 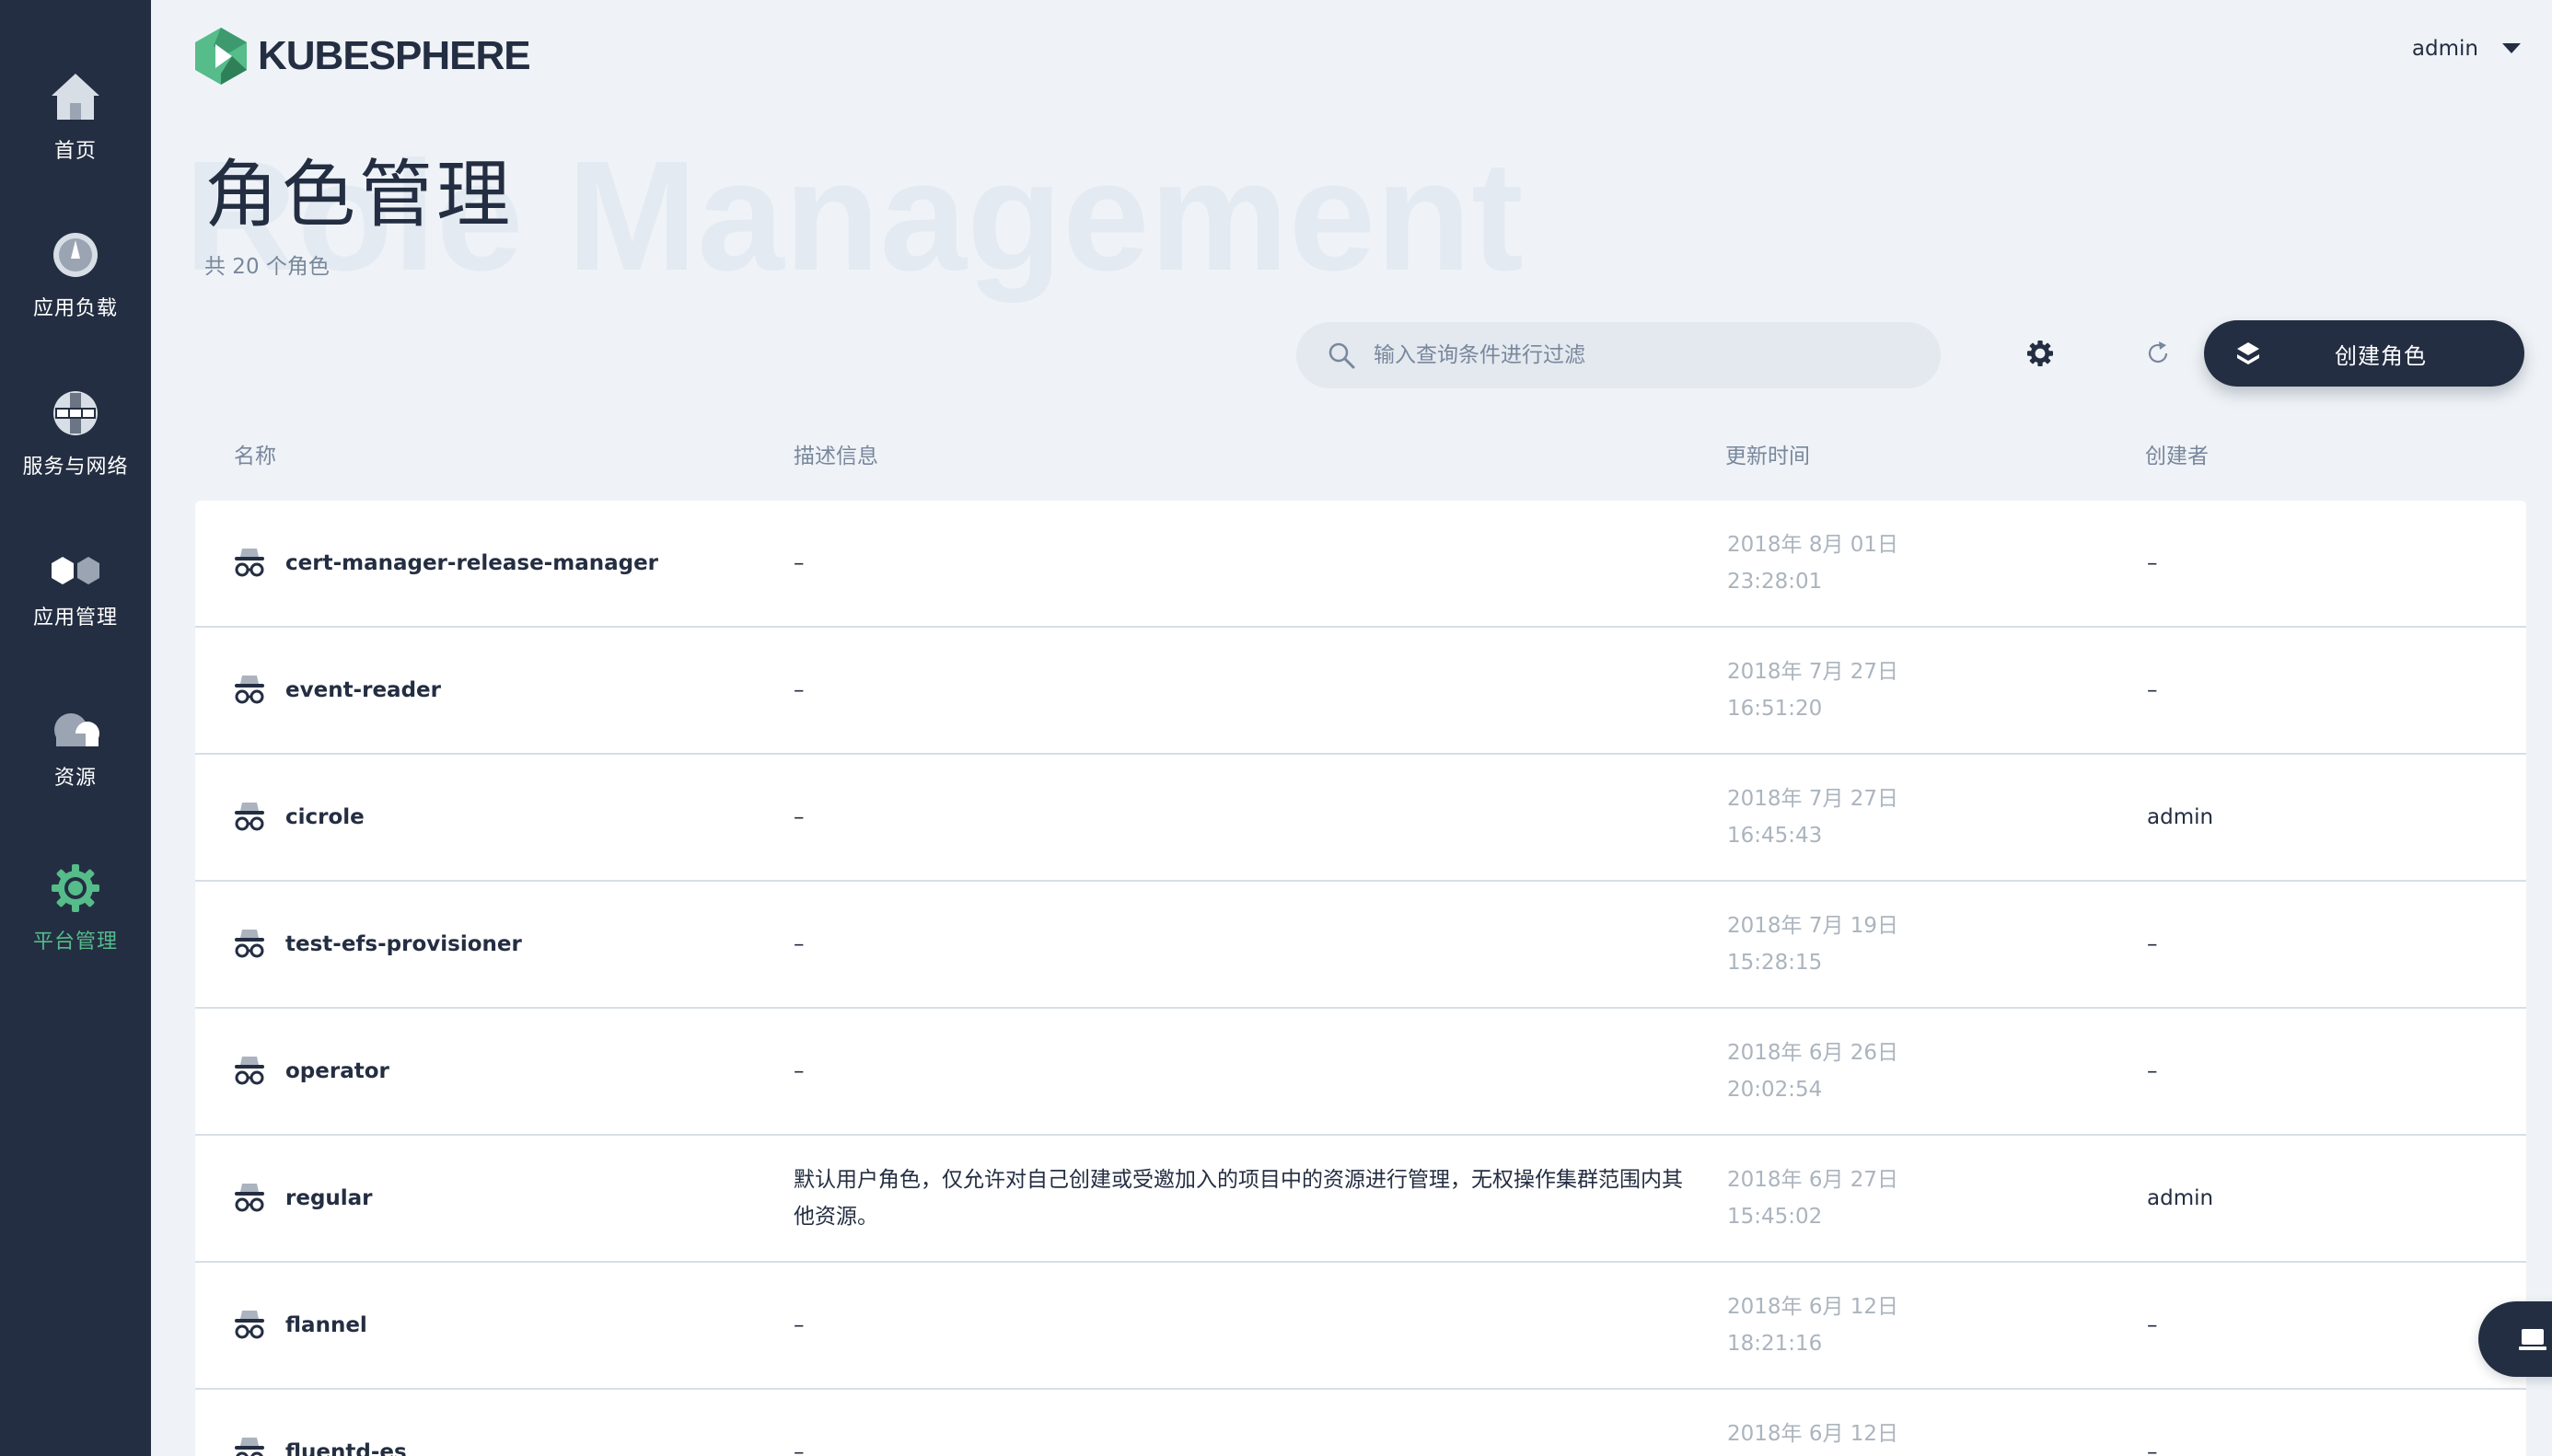 I want to click on role-count: 共 20 个角色, so click(x=267, y=267).